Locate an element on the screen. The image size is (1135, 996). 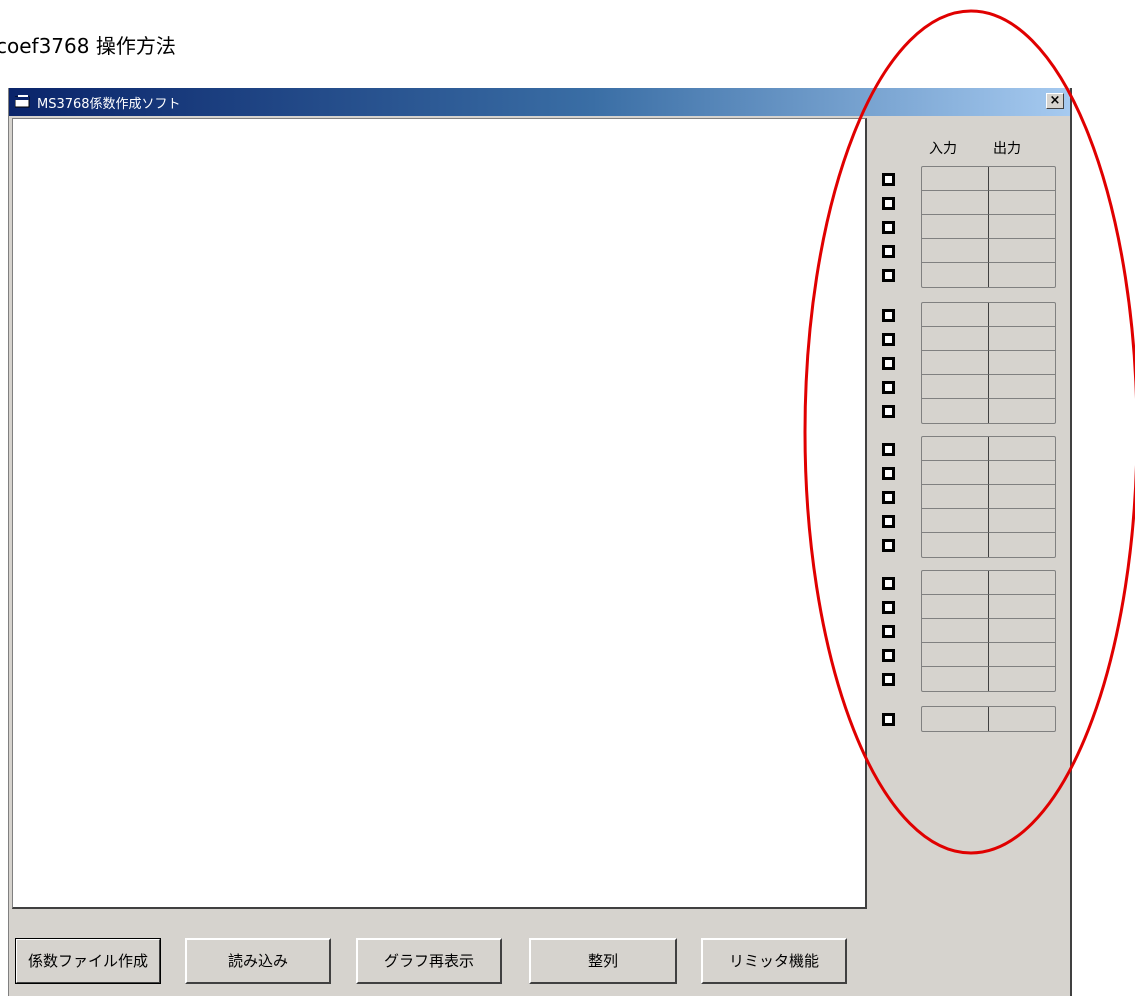
window-titlebar: MS3768係数作成ソフト × is located at coordinates (539, 102).